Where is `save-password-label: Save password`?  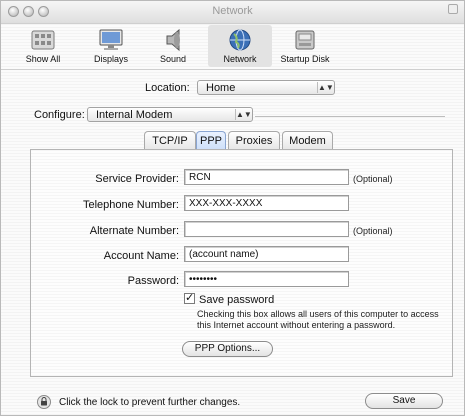
save-password-label: Save password is located at coordinates (236, 300).